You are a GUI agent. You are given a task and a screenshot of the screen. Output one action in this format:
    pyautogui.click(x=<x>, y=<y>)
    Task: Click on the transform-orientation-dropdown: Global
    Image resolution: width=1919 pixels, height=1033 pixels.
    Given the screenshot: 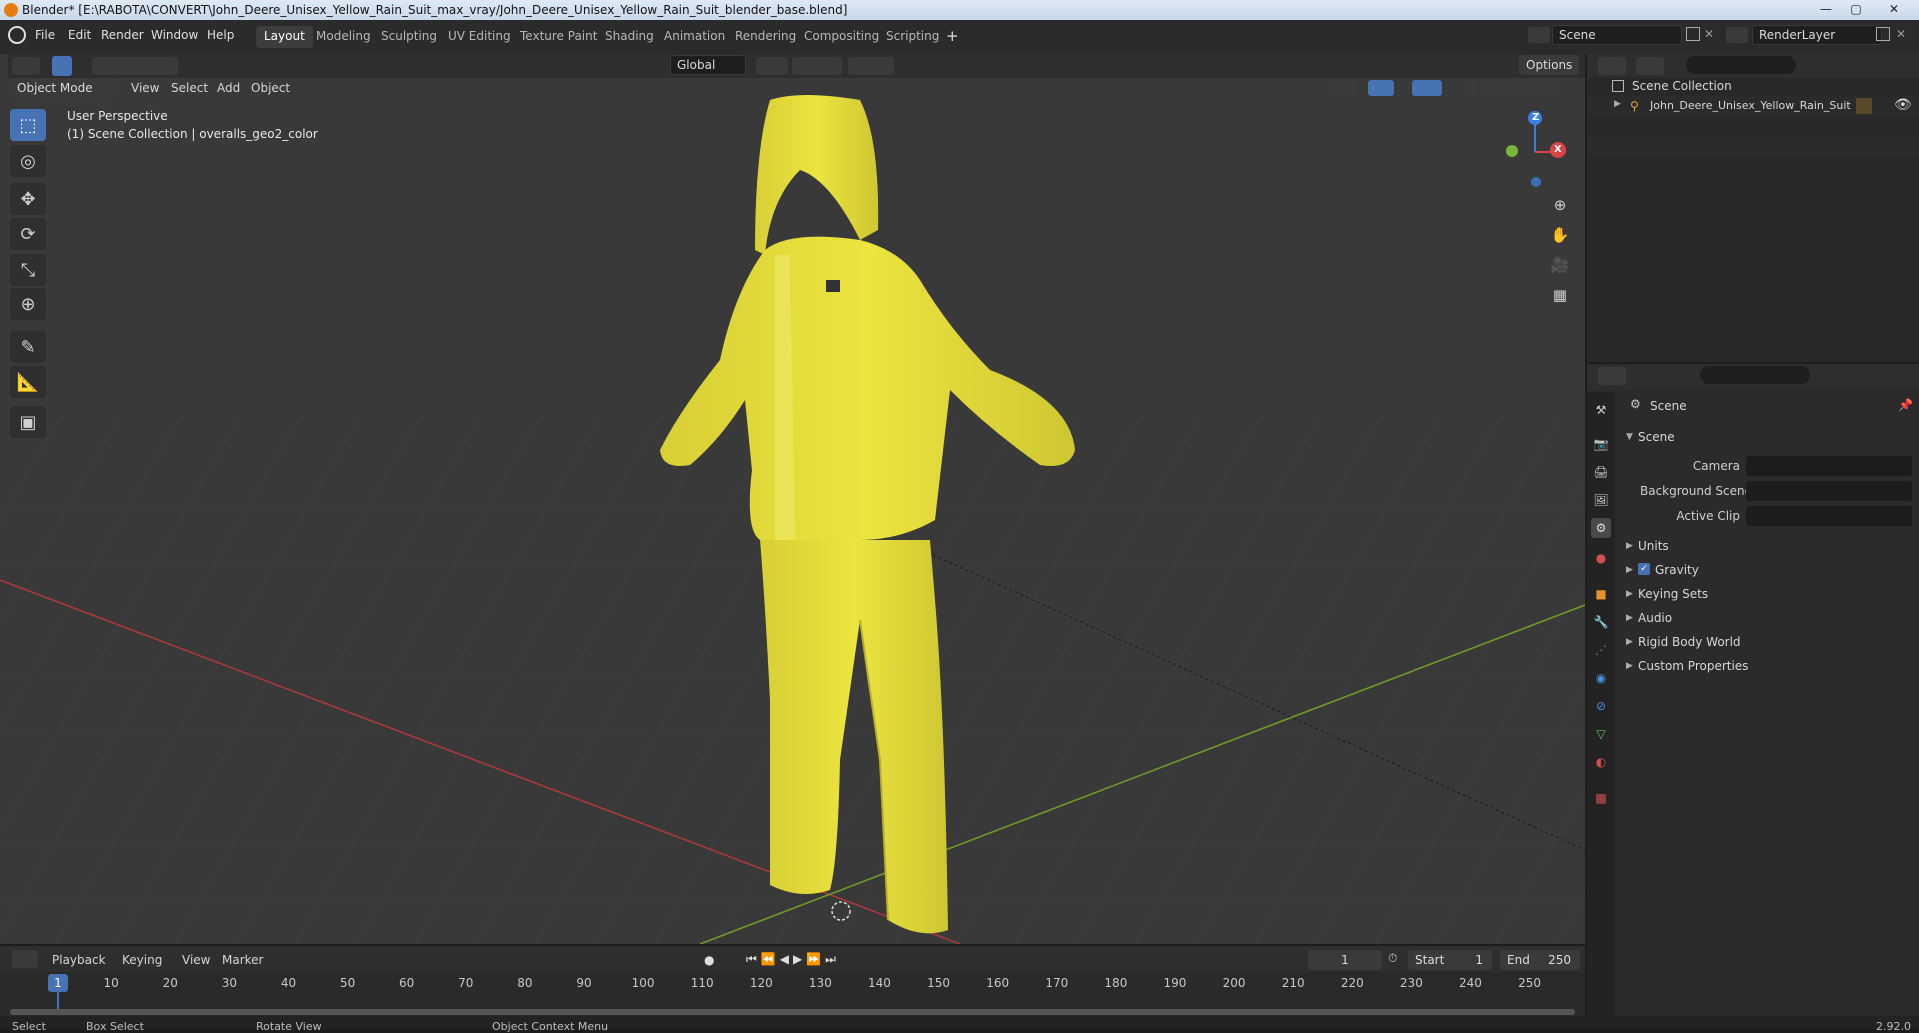 What is the action you would take?
    pyautogui.click(x=708, y=65)
    